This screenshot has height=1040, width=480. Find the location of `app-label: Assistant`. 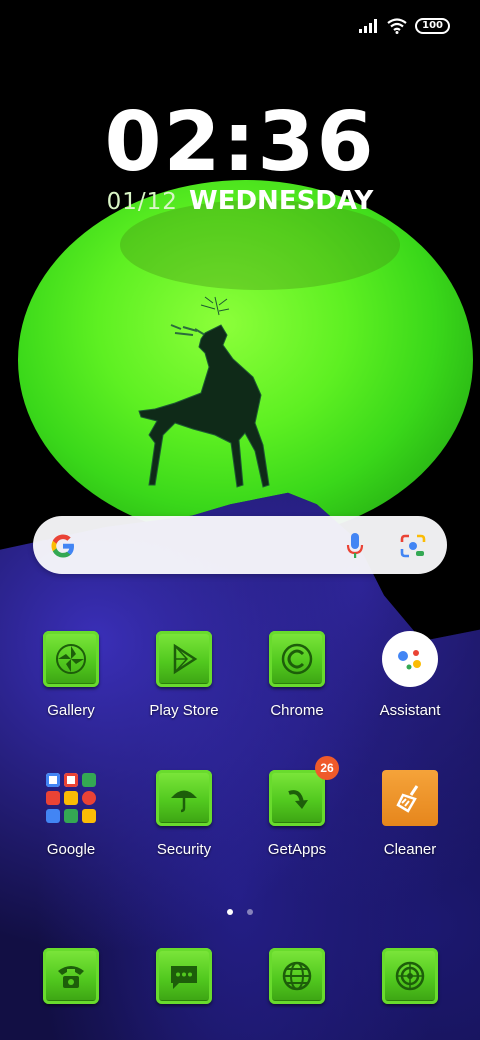

app-label: Assistant is located at coordinates (410, 710).